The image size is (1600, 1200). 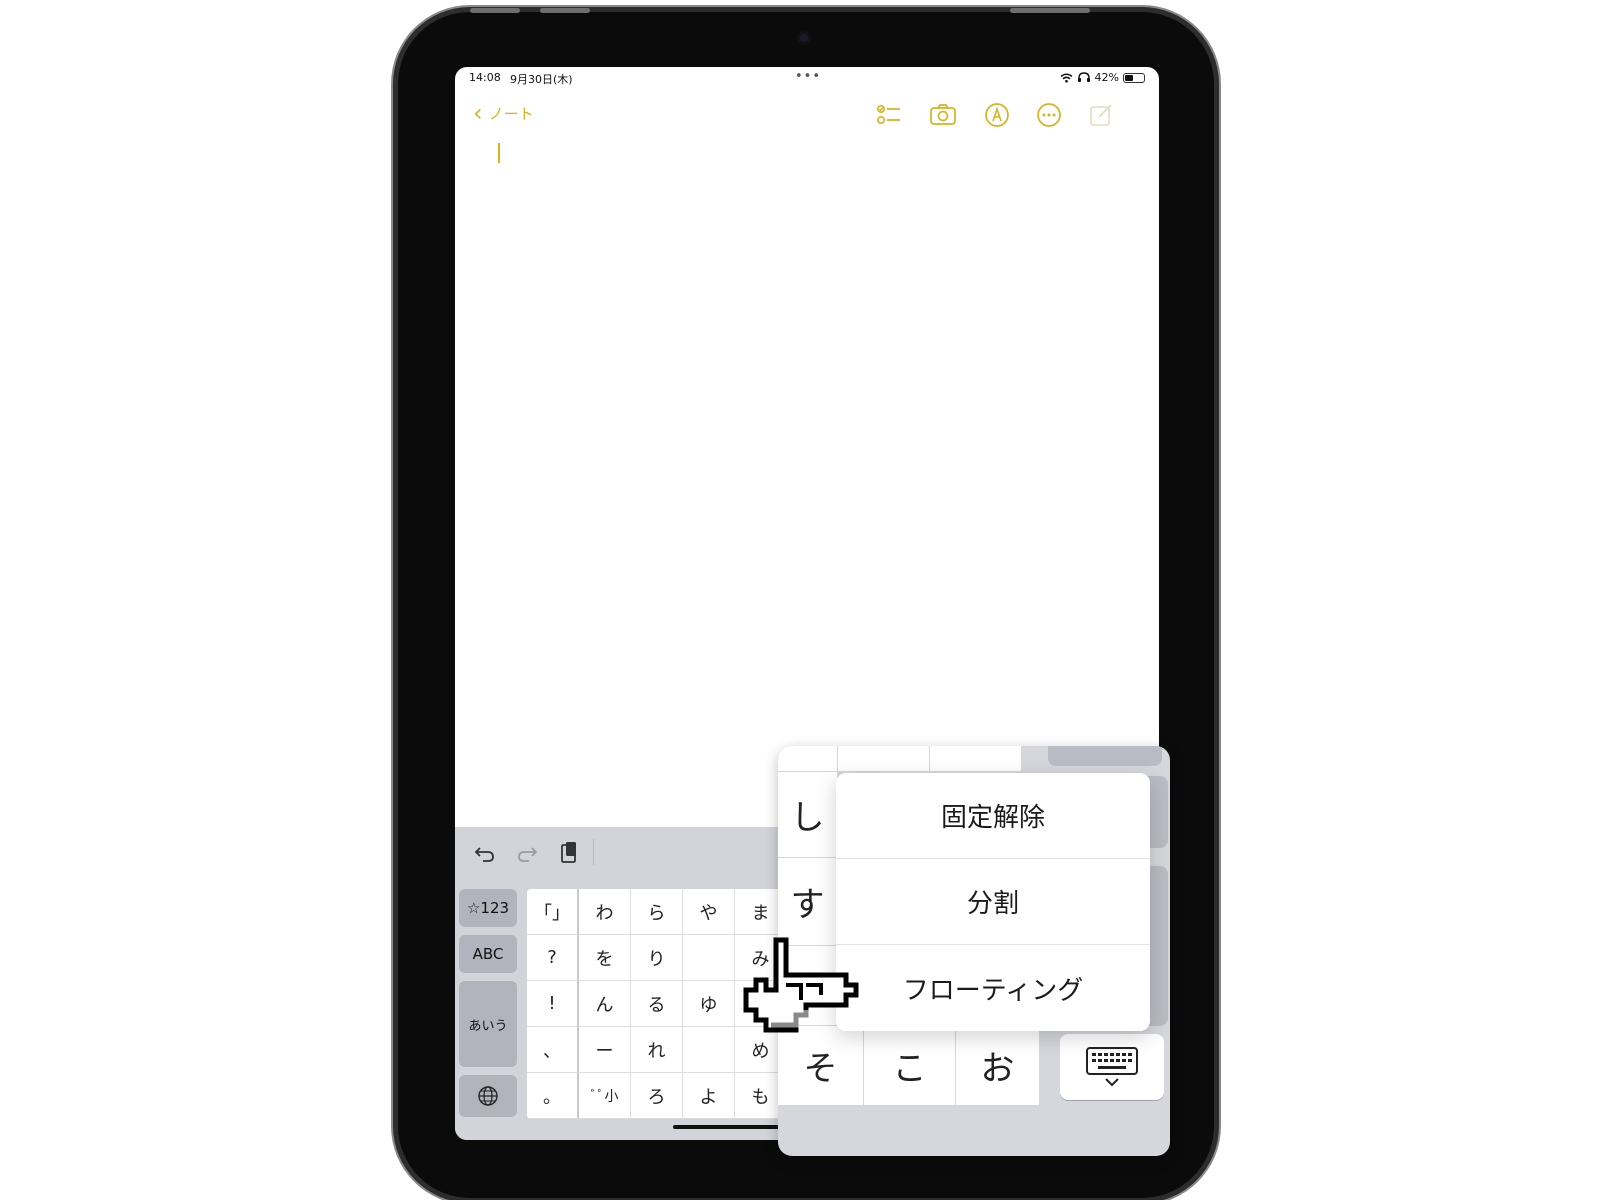 I want to click on kana-key: ん, so click(x=605, y=1004).